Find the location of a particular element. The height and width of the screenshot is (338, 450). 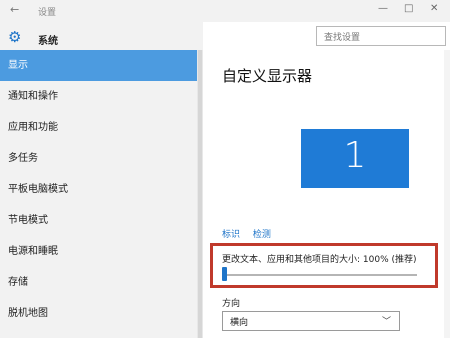

minimize-icon: — is located at coordinates (383, 8).